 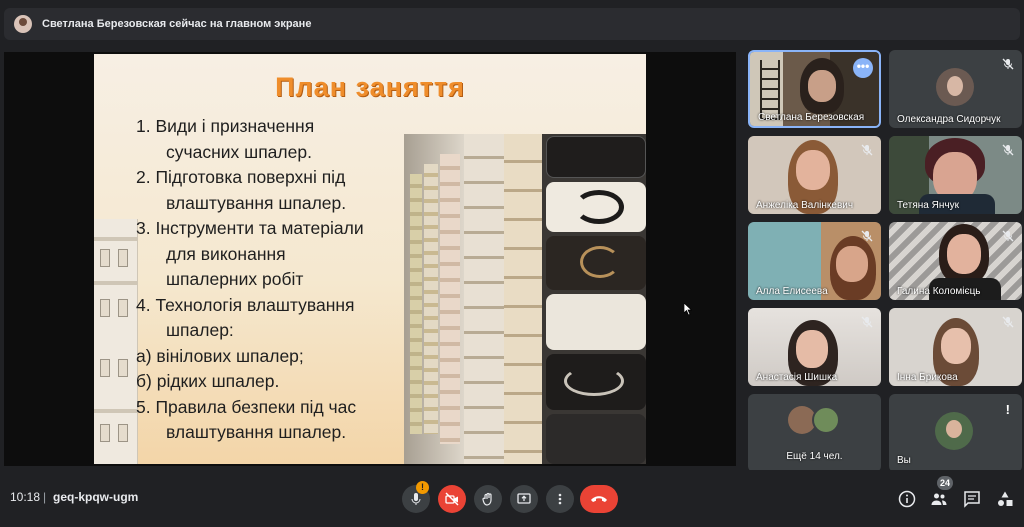 I want to click on info-icon, so click(x=907, y=499).